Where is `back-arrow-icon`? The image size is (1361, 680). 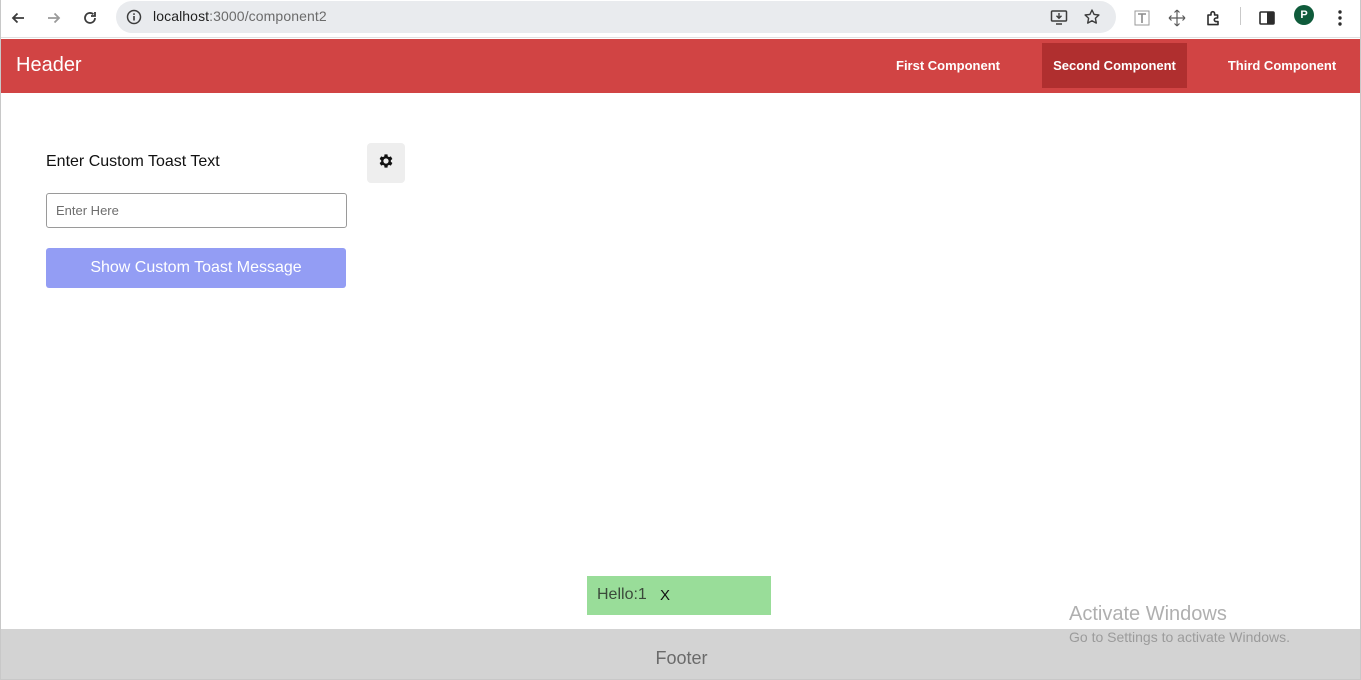 back-arrow-icon is located at coordinates (18, 18).